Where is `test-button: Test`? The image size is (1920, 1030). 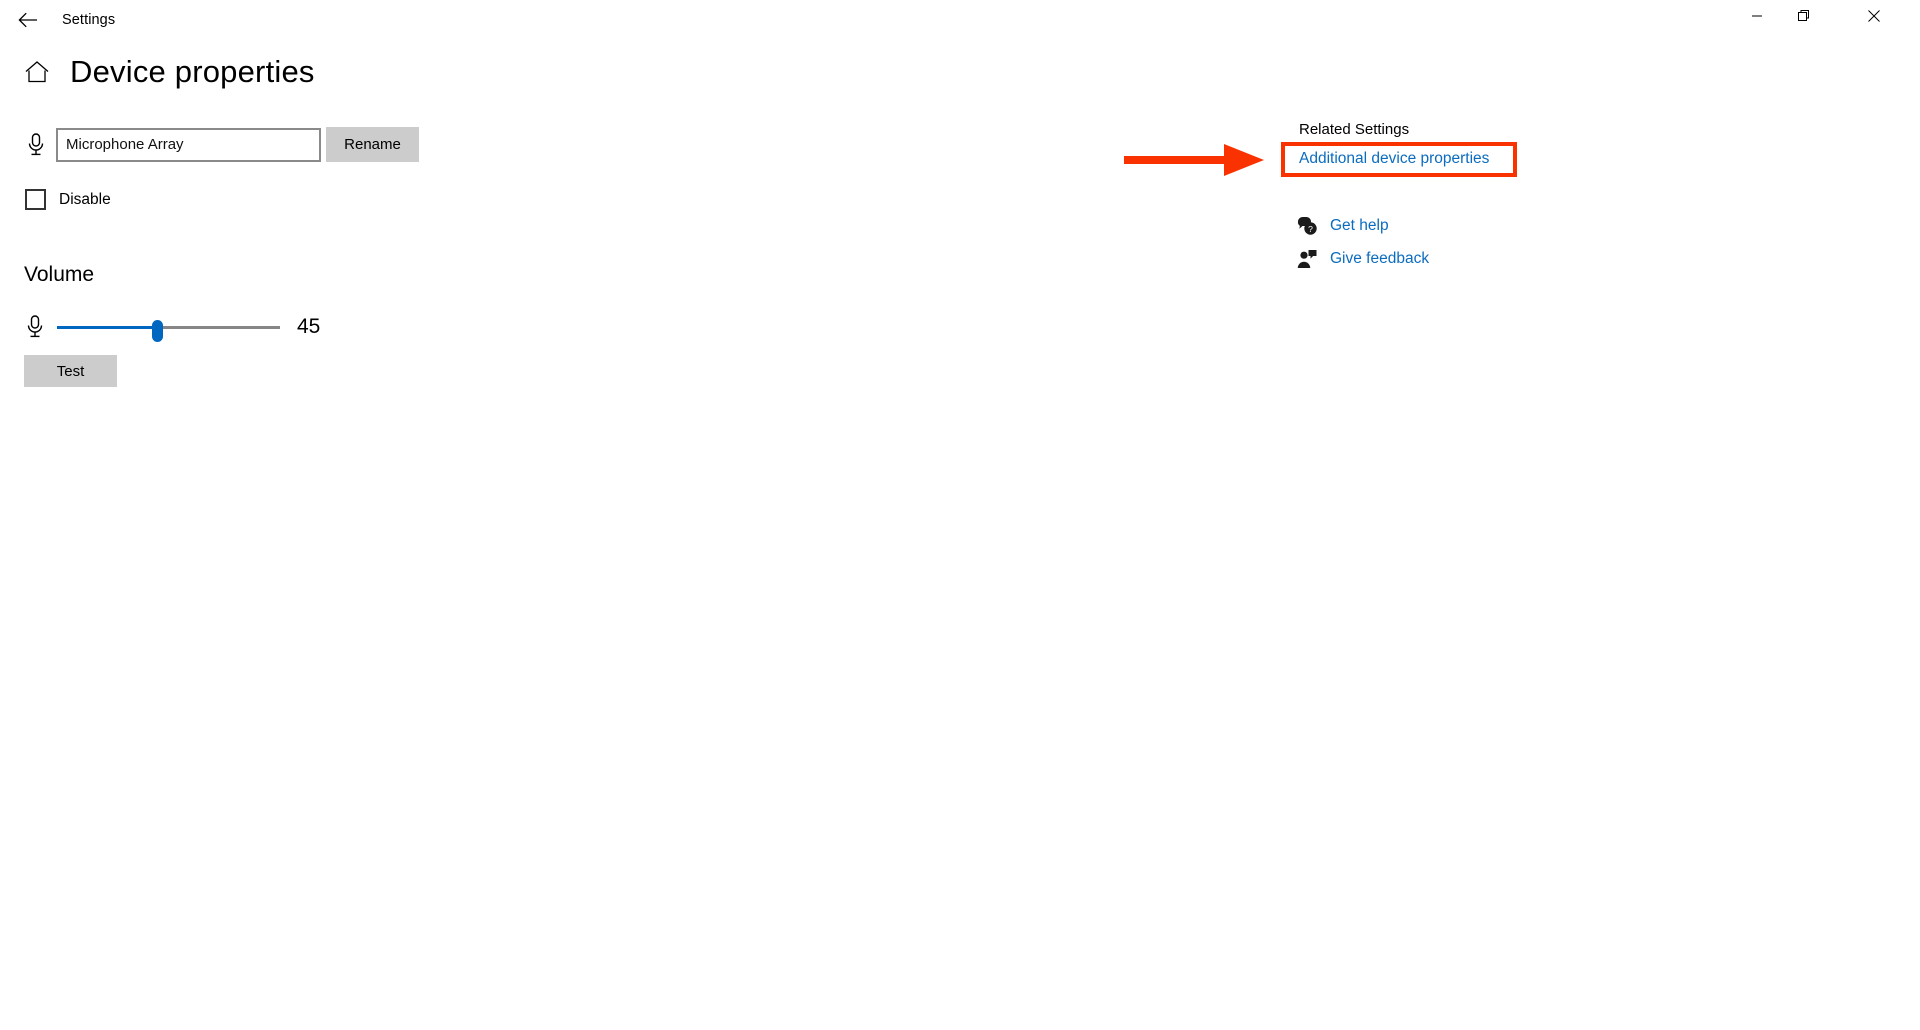 test-button: Test is located at coordinates (70, 371).